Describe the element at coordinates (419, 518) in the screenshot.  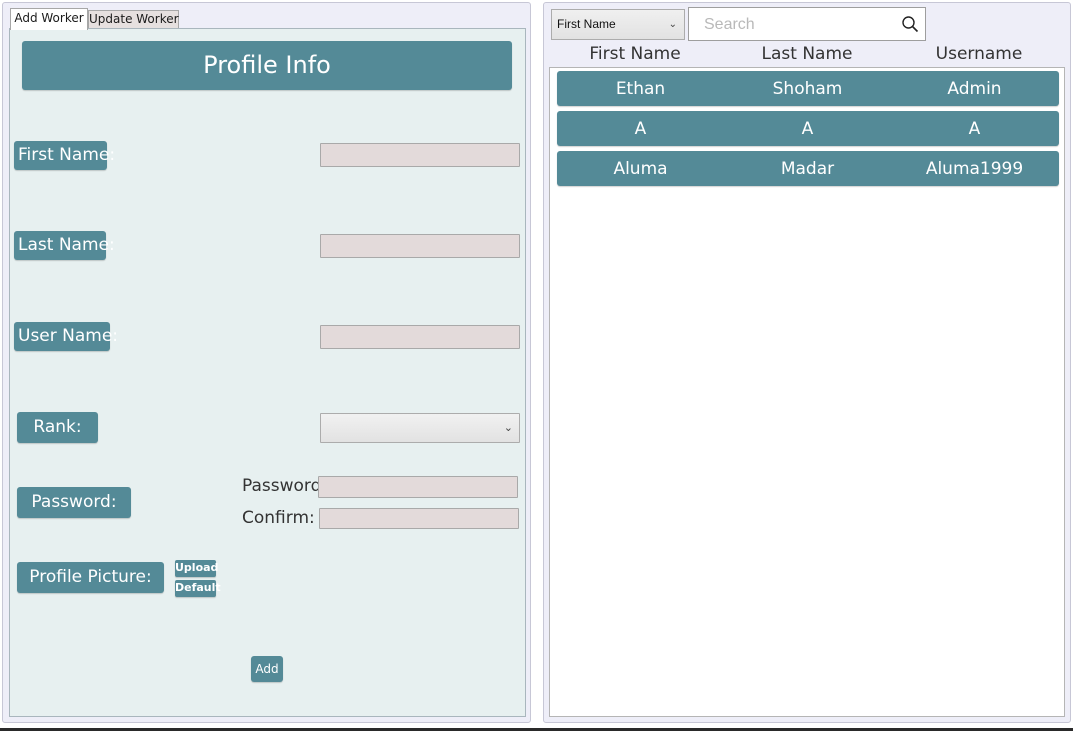
I see `confirm-password-input` at that location.